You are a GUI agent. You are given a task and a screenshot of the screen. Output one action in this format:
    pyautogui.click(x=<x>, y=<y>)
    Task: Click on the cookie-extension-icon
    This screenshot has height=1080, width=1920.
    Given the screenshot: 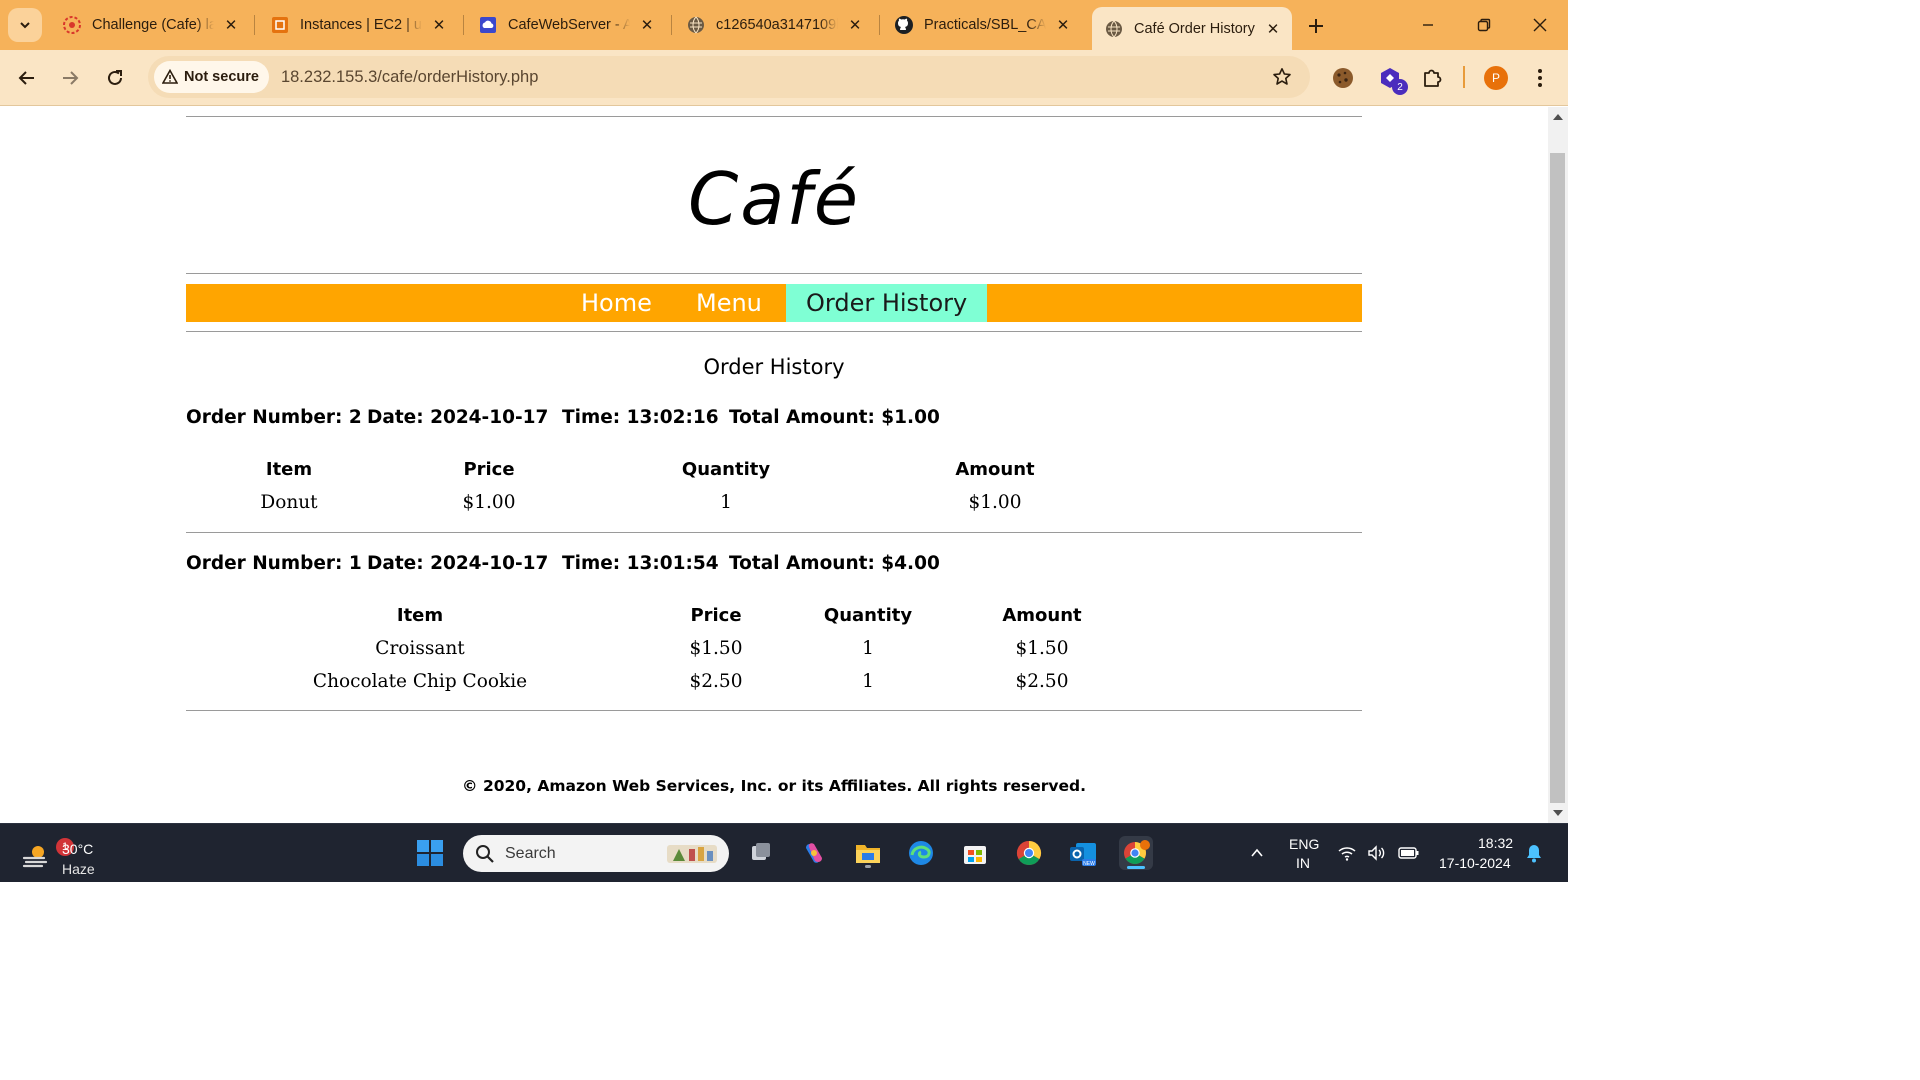 What is the action you would take?
    pyautogui.click(x=1343, y=78)
    